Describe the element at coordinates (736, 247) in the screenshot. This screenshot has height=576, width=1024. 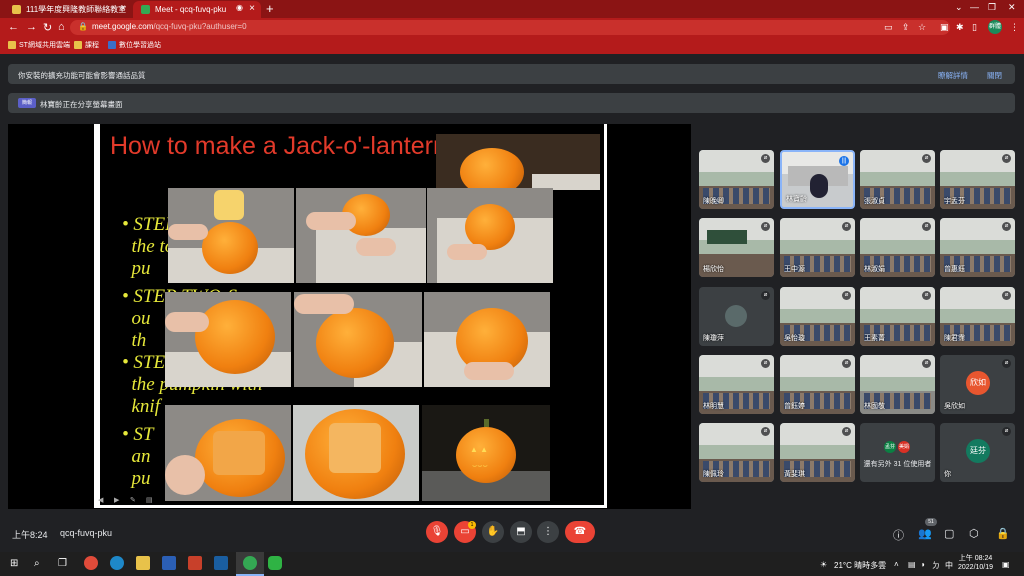
I see `participant-tile: ⌀ 楊欣怡` at that location.